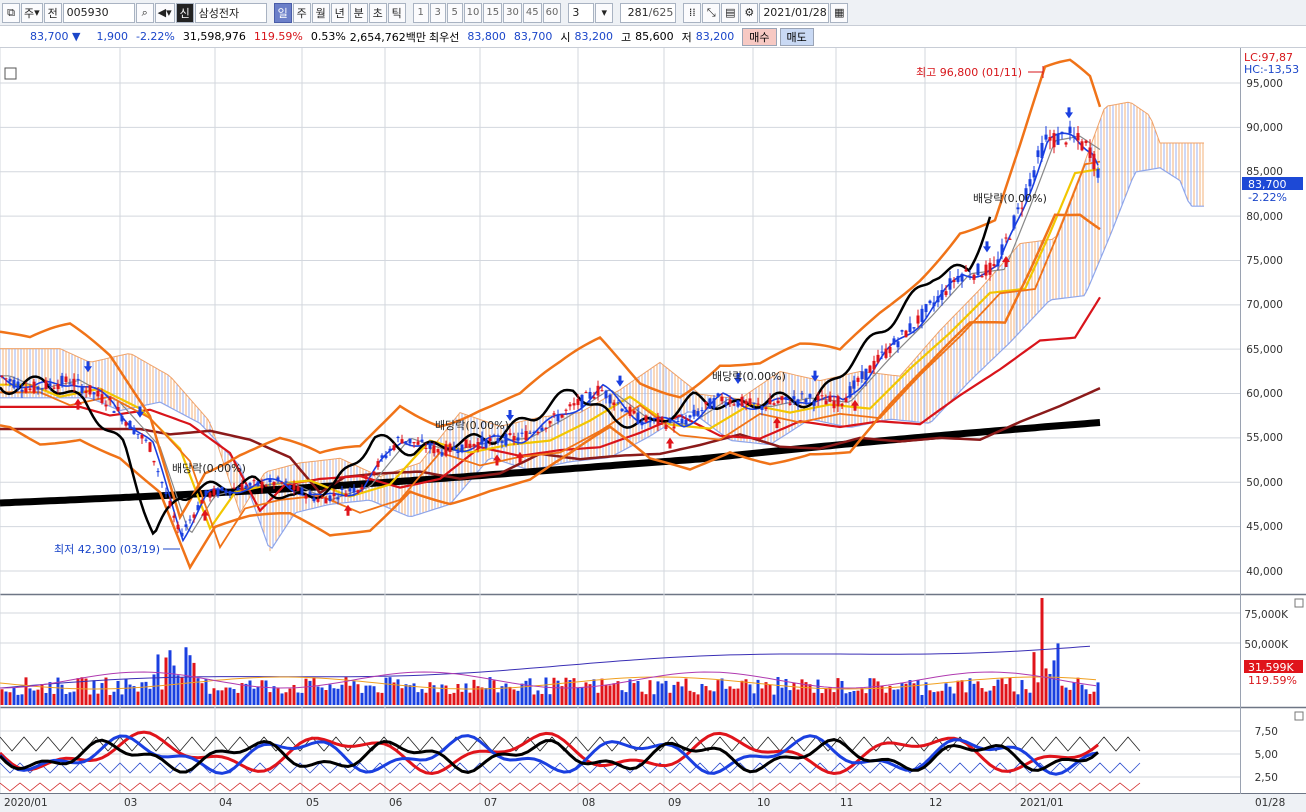  I want to click on search-icon: ⌕, so click(144, 12).